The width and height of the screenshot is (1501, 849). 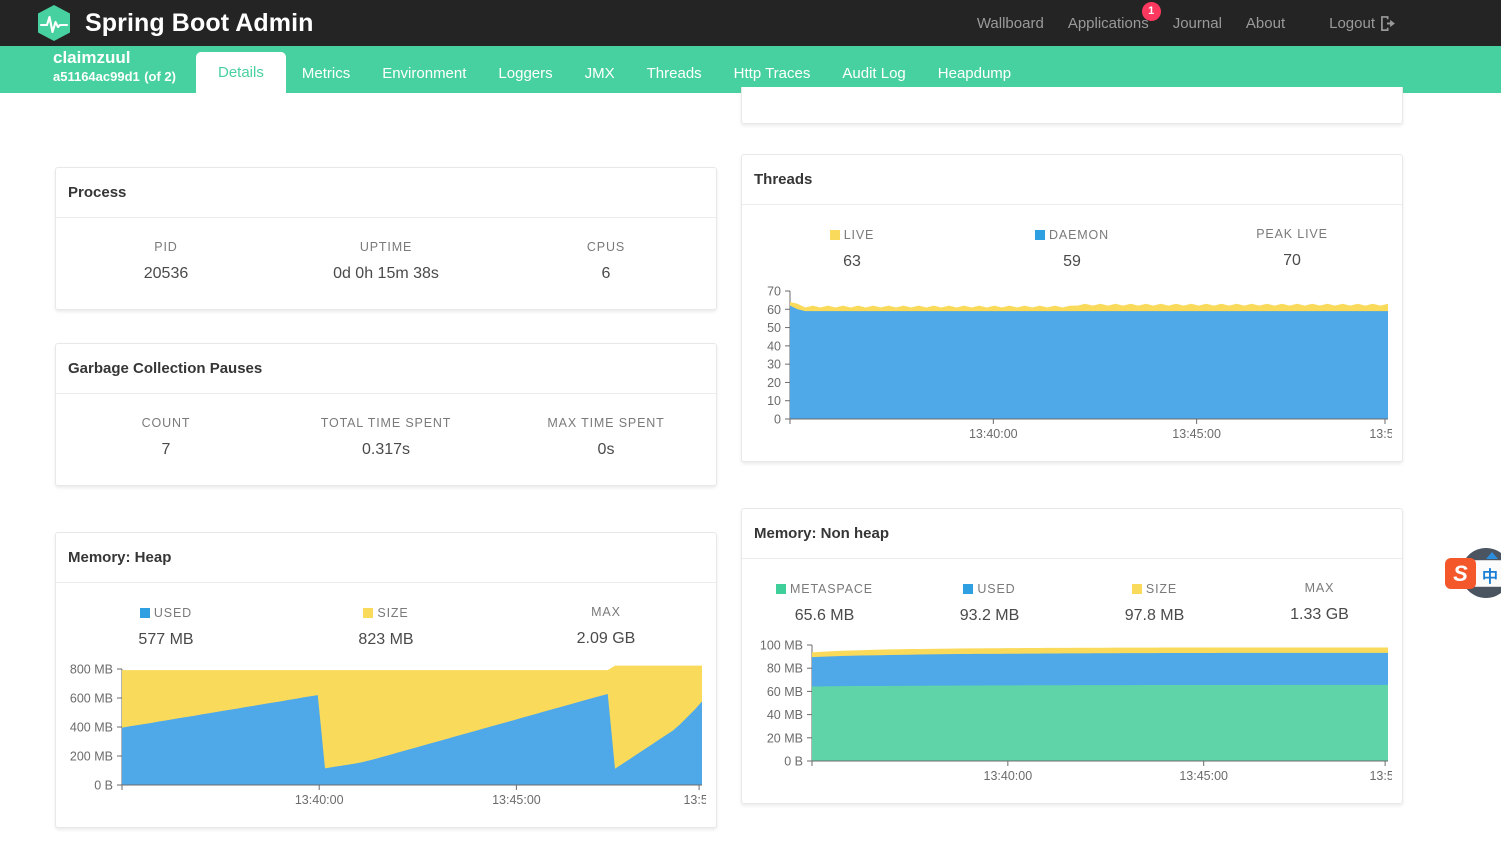 I want to click on nav-link-about: About, so click(x=1265, y=23).